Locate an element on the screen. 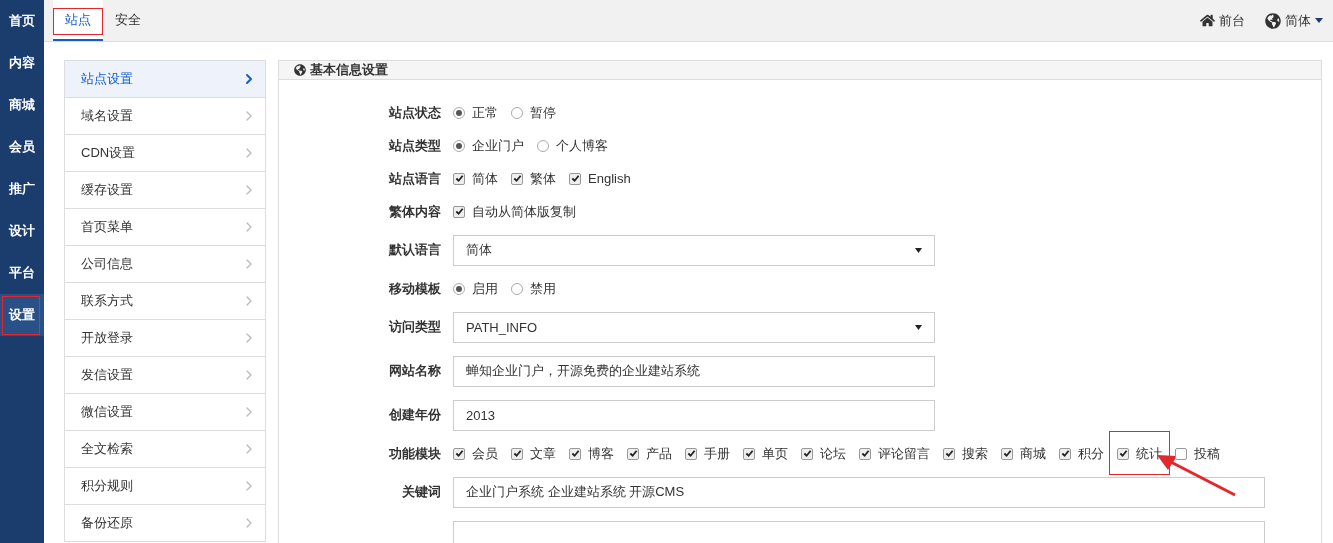 The image size is (1333, 543). home-icon is located at coordinates (1207, 20).